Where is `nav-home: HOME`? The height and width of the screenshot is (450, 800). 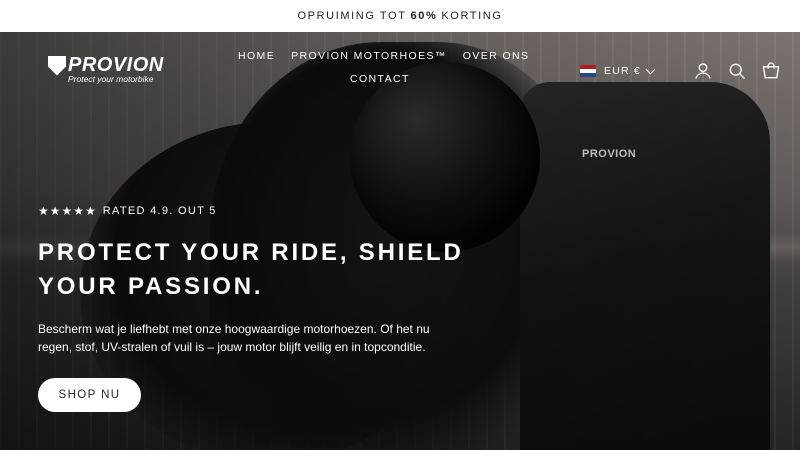 nav-home: HOME is located at coordinates (256, 56).